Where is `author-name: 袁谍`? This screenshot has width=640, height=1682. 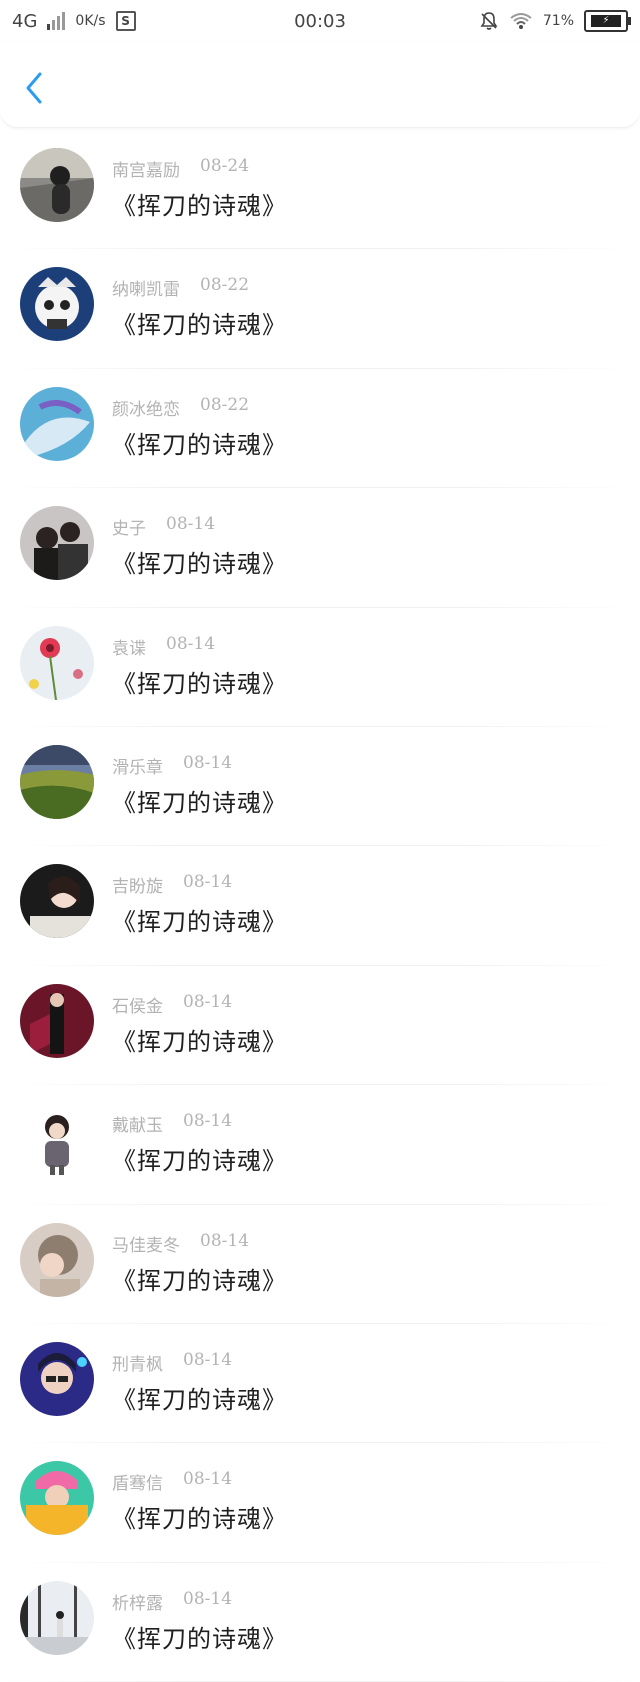 author-name: 袁谍 is located at coordinates (129, 648).